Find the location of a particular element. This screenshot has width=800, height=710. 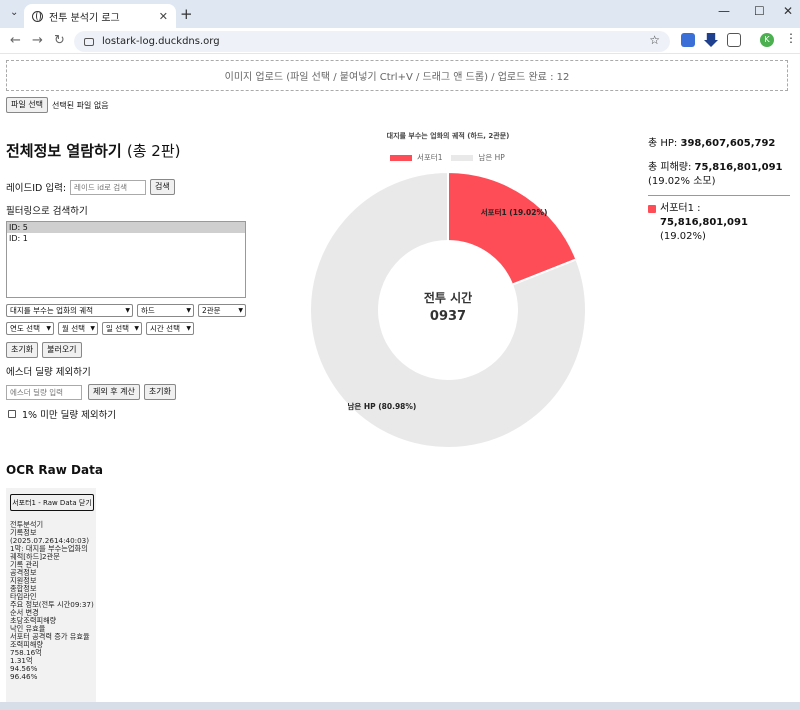

globe-icon is located at coordinates (37, 16).